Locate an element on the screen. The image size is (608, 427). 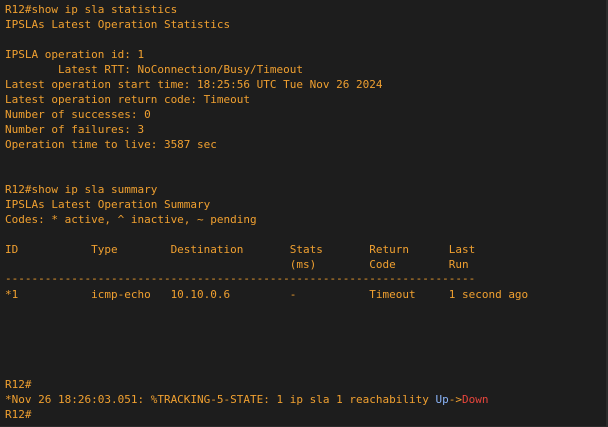
summary-column-headers: ID Type Destination Stats Return Last is located at coordinates (240, 249).